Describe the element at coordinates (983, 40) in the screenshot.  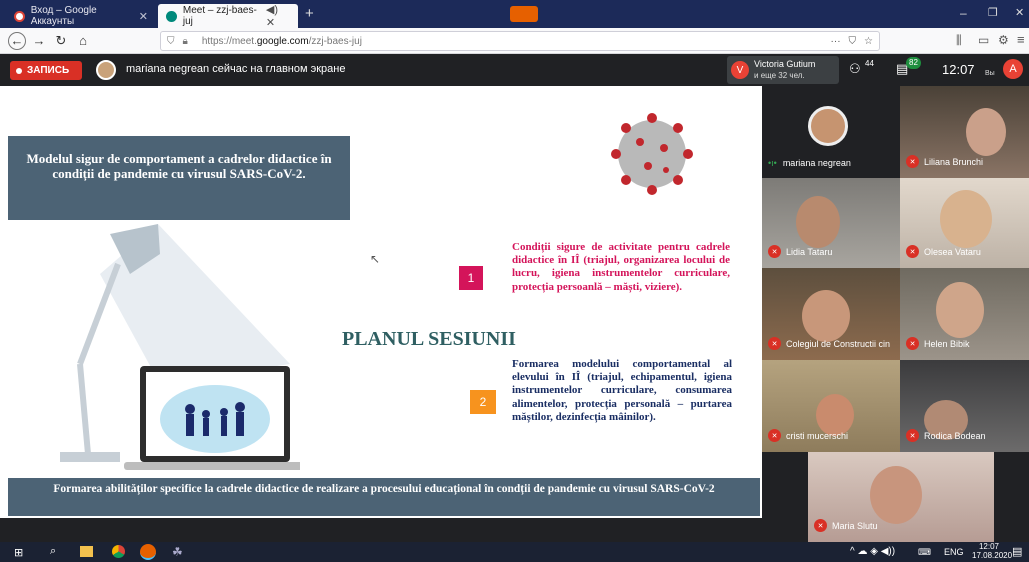
I see `sidebar-icon: ▭` at that location.